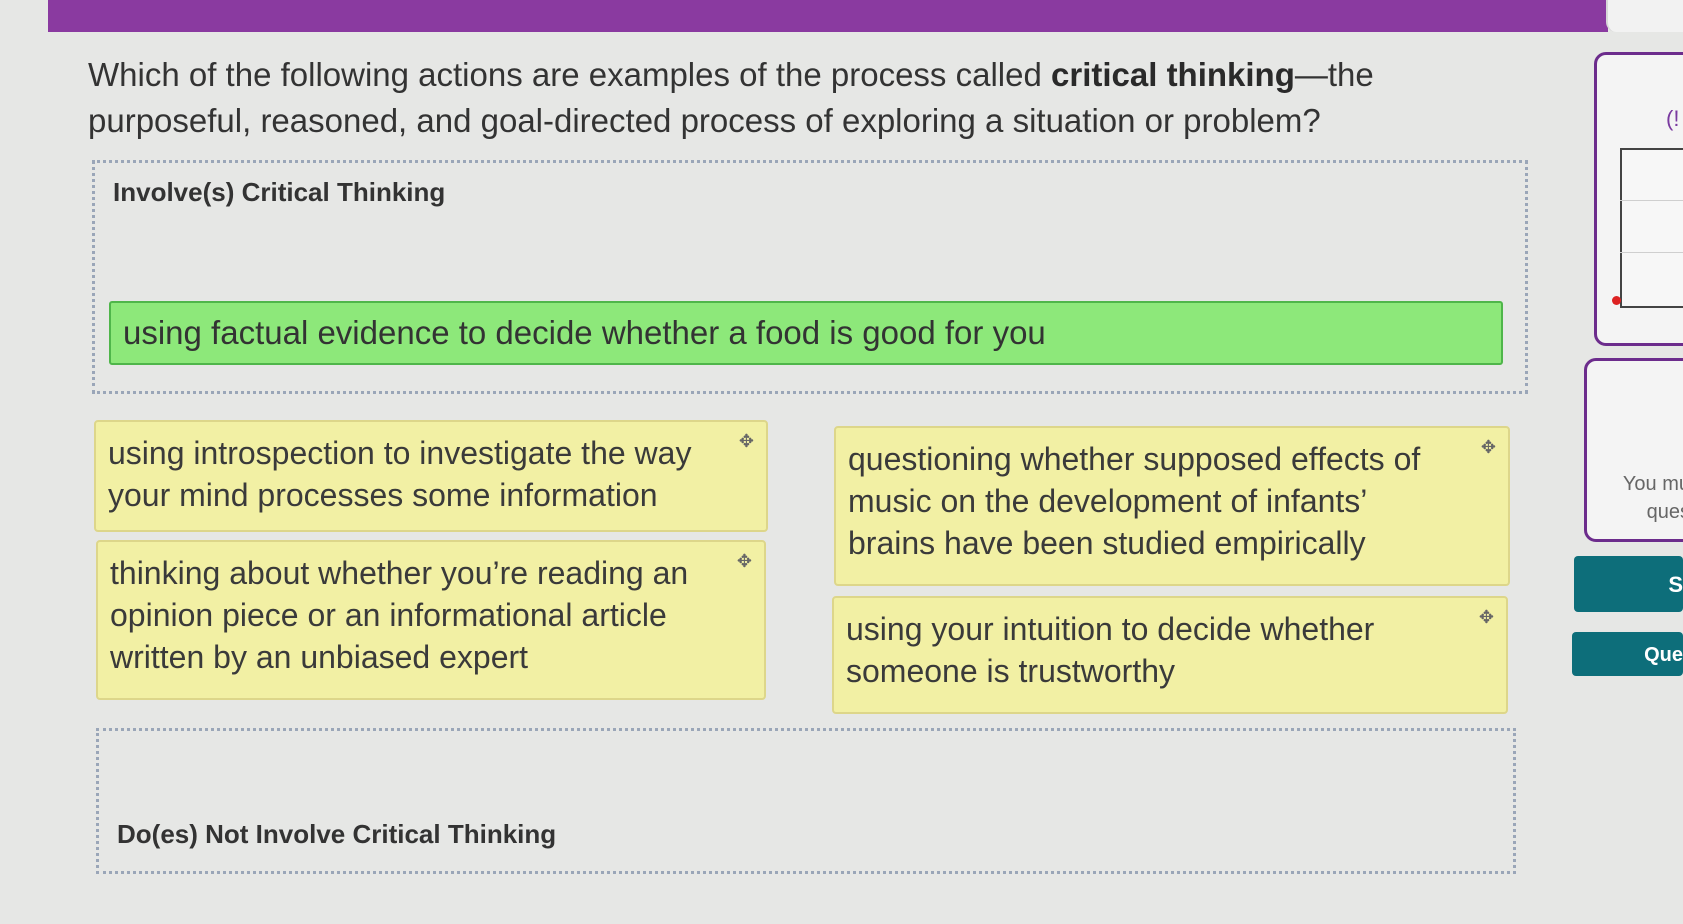  What do you see at coordinates (1664, 512) in the screenshot?
I see `side-message-line: ques` at bounding box center [1664, 512].